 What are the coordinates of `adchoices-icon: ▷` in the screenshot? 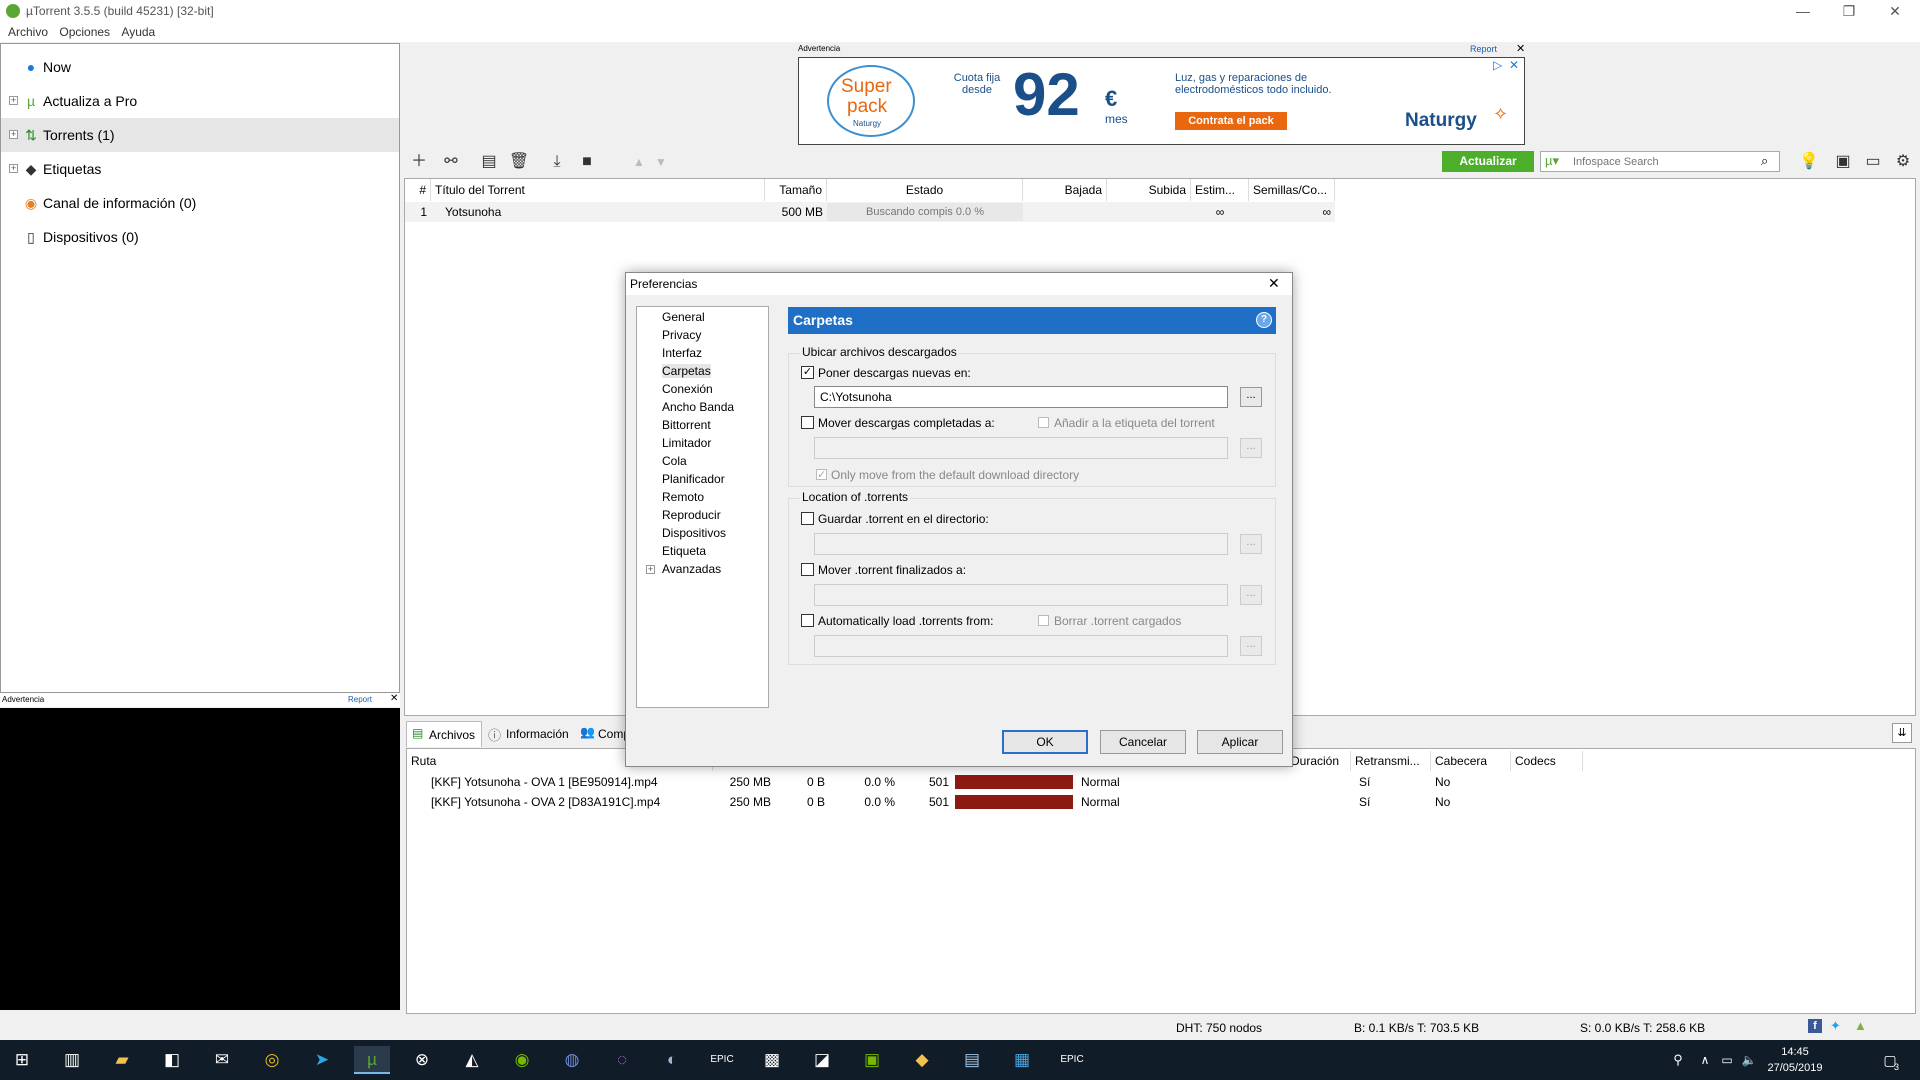 It's located at (1497, 65).